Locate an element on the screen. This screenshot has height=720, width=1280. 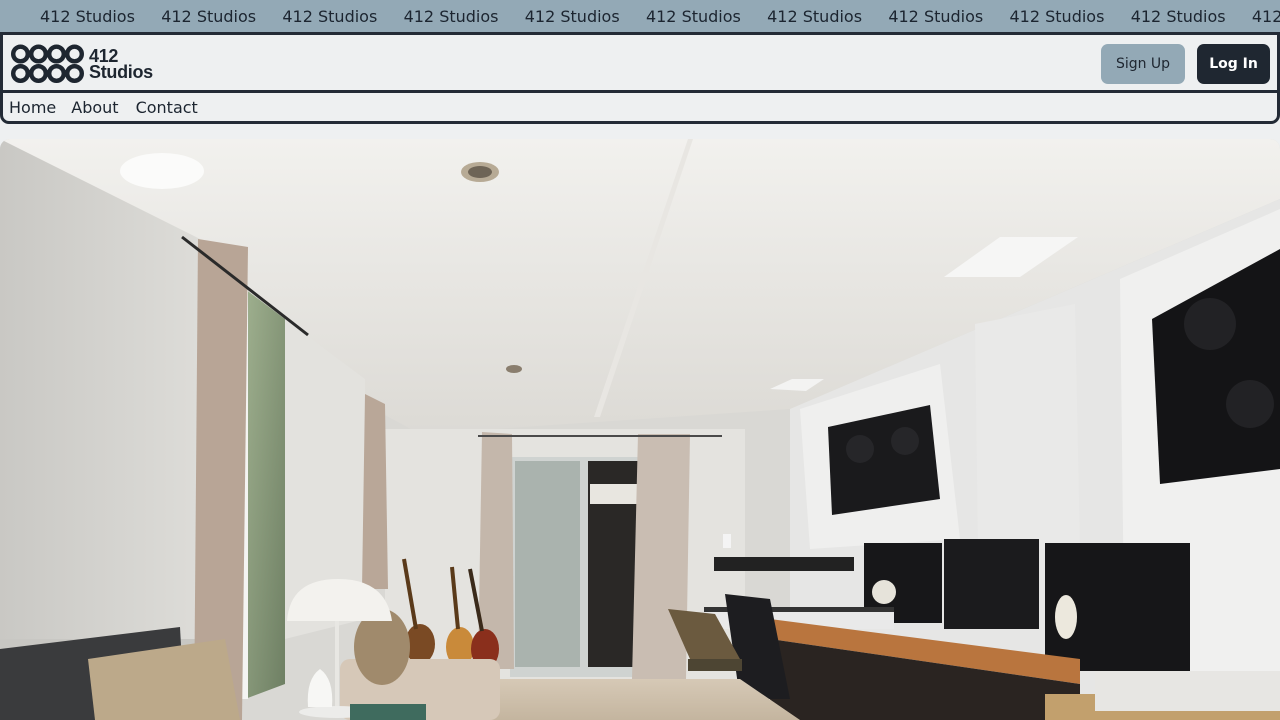
logo-wordmark: 412 Studios is located at coordinates (121, 64).